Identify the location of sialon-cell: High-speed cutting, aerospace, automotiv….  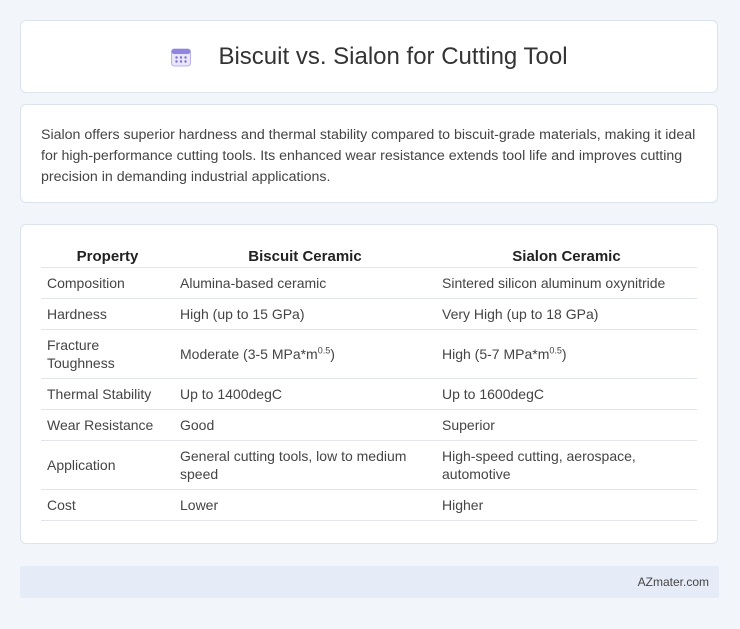
(566, 465).